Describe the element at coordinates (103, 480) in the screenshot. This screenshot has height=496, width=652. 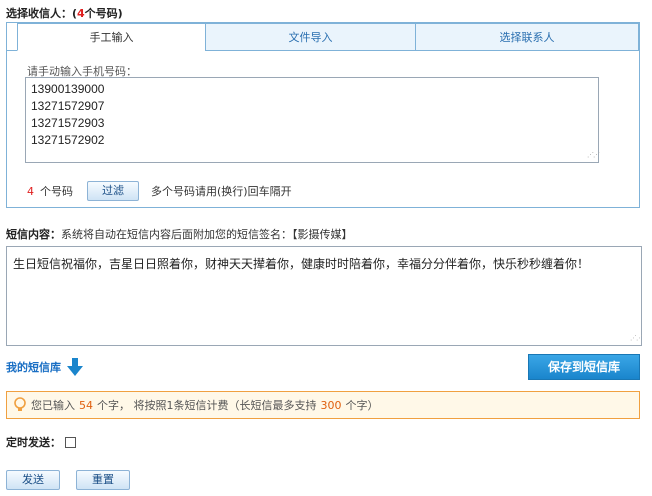
I see `reset-button: 重置` at that location.